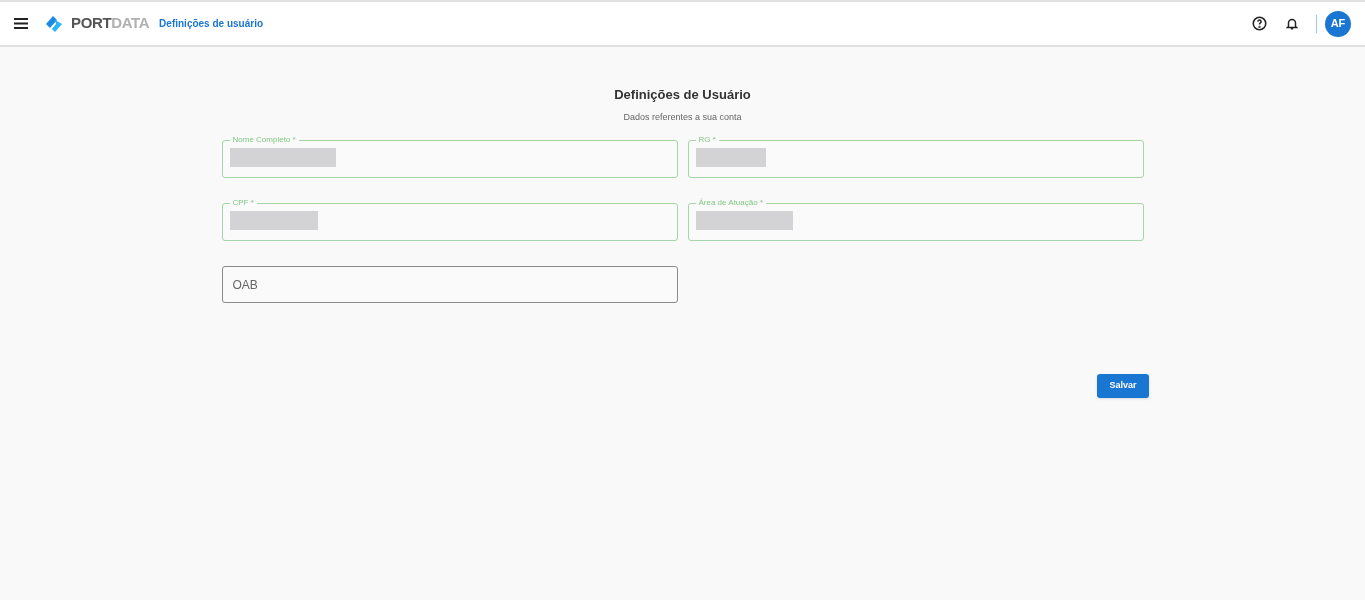 The width and height of the screenshot is (1365, 600). I want to click on input-field: Área de Atuação *, so click(915, 219).